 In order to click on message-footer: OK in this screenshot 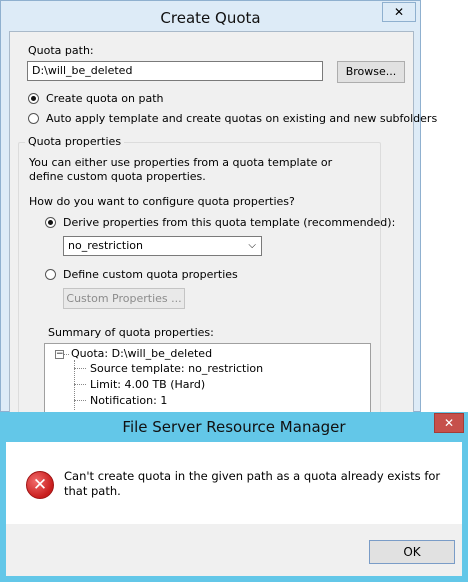, I will do `click(234, 550)`.